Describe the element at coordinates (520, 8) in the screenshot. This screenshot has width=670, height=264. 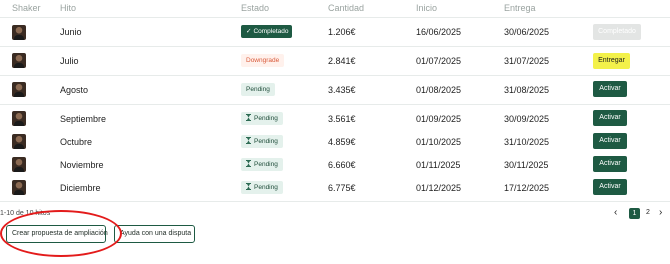
I see `column-header-entrega: Entrega` at that location.